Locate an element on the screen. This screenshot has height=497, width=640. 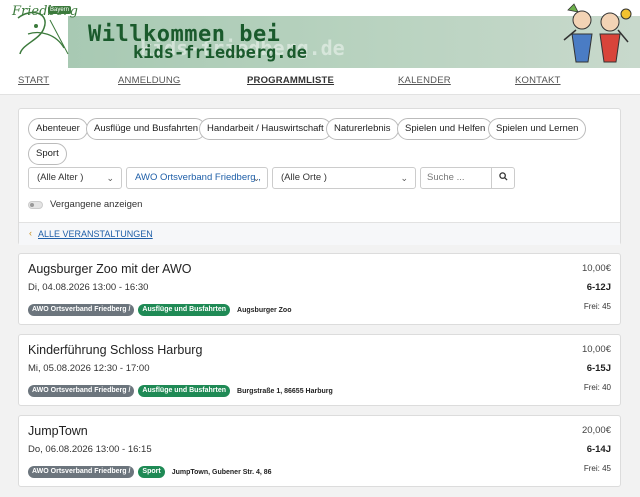
search-icon is located at coordinates (503, 176).